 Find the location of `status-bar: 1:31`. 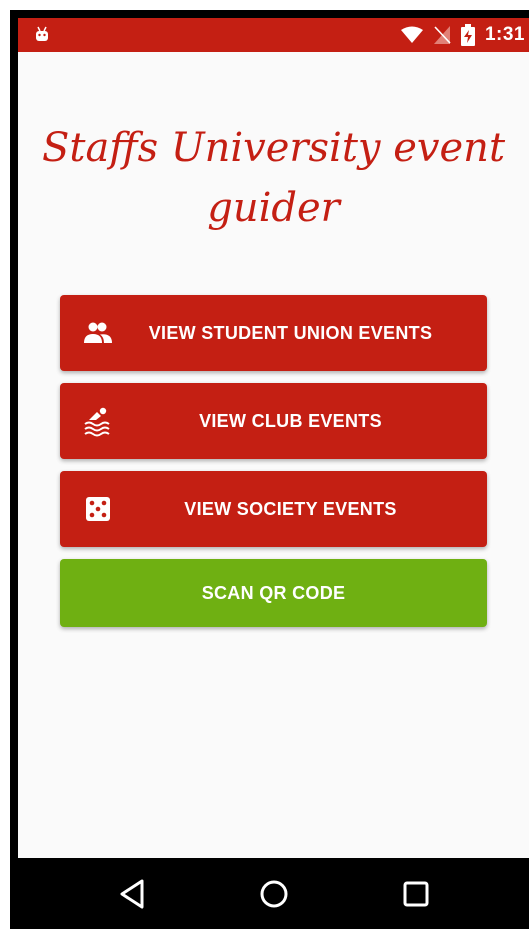

status-bar: 1:31 is located at coordinates (273, 35).